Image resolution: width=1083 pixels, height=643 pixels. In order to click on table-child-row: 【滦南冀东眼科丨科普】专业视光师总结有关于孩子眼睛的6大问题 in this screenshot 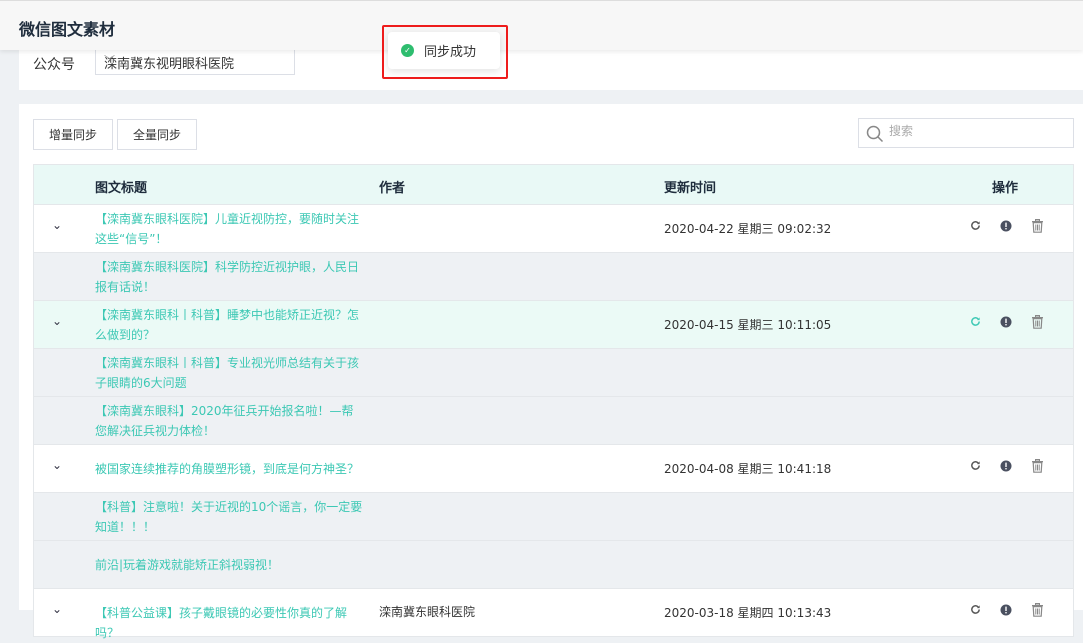, I will do `click(553, 373)`.